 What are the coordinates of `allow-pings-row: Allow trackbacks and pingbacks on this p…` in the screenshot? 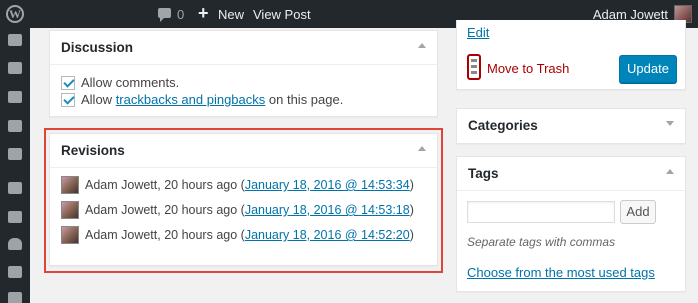 It's located at (202, 99).